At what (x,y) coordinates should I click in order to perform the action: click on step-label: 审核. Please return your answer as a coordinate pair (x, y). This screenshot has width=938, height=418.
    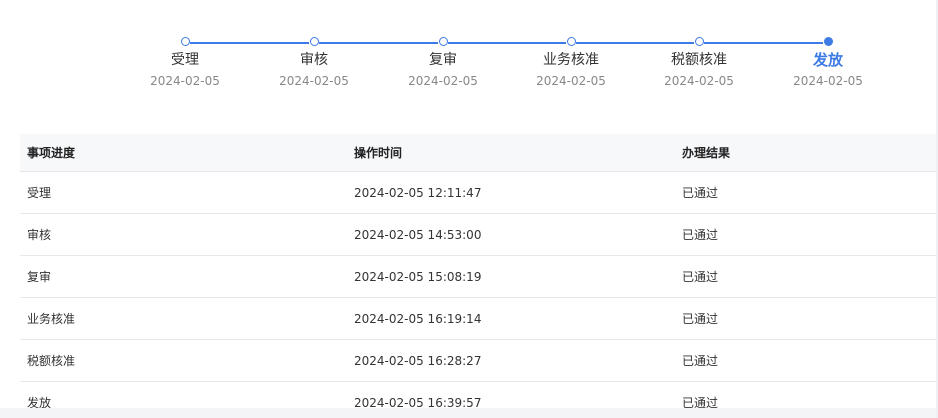
    Looking at the image, I should click on (314, 60).